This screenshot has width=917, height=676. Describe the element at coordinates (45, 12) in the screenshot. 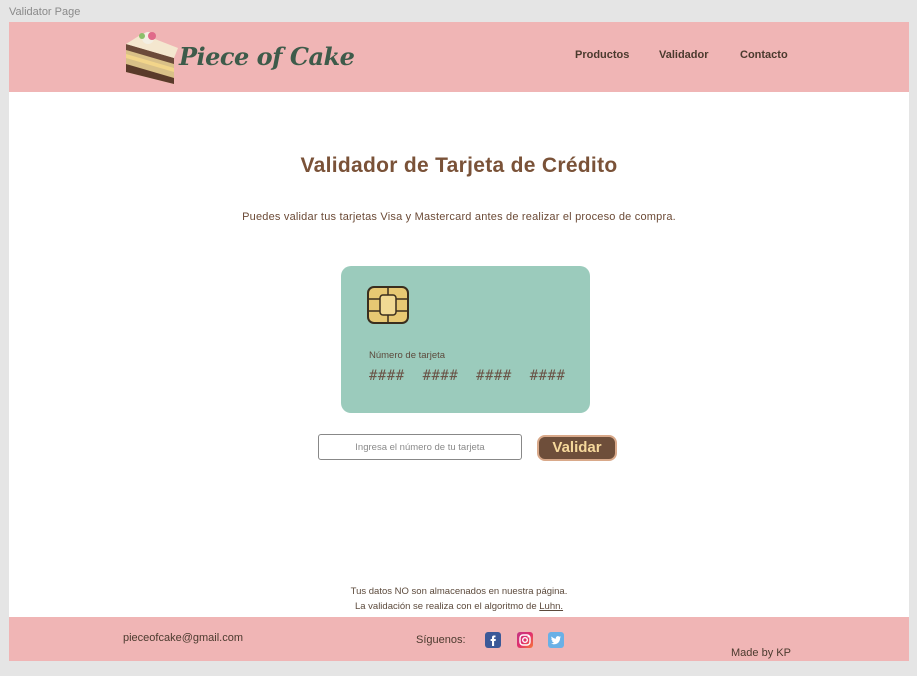

I see `window-label: Validator Page` at that location.